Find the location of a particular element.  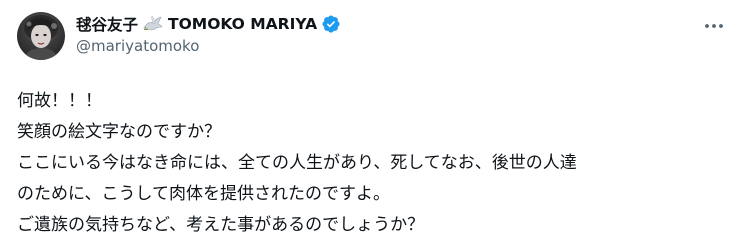

dove-icon is located at coordinates (153, 24).